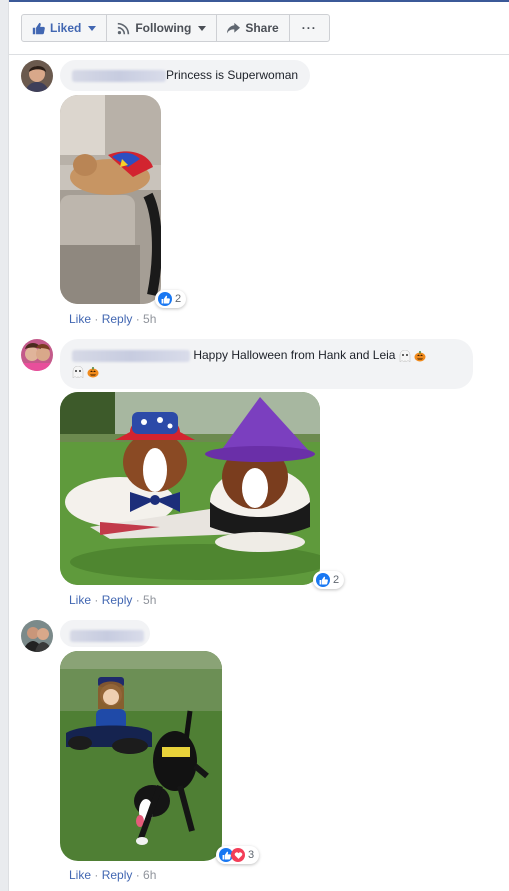 Image resolution: width=509 pixels, height=891 pixels. I want to click on thumbs-up-icon, so click(38, 28).